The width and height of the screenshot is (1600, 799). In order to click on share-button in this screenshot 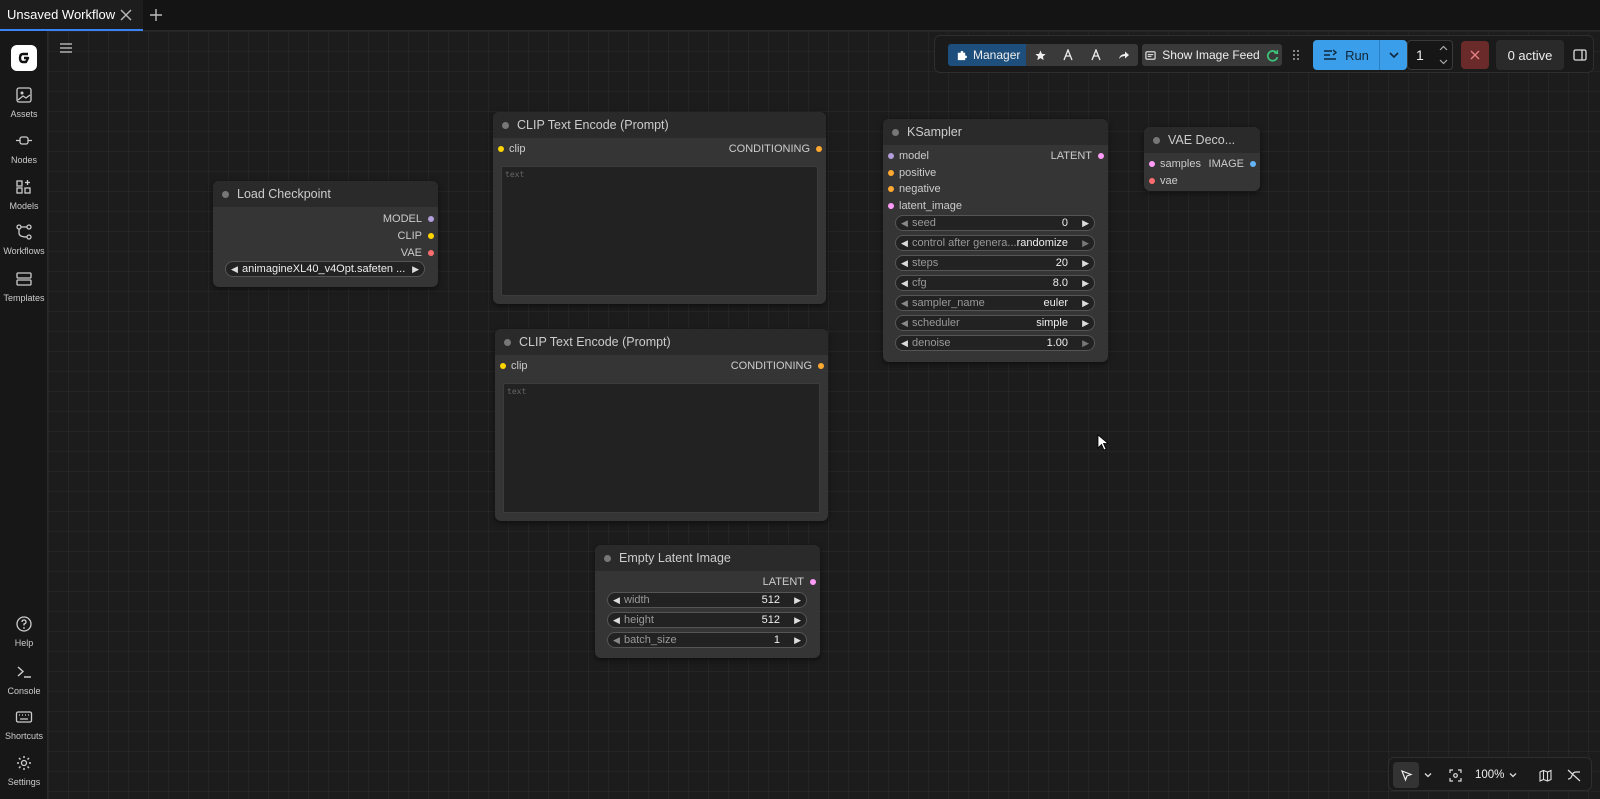, I will do `click(1124, 55)`.